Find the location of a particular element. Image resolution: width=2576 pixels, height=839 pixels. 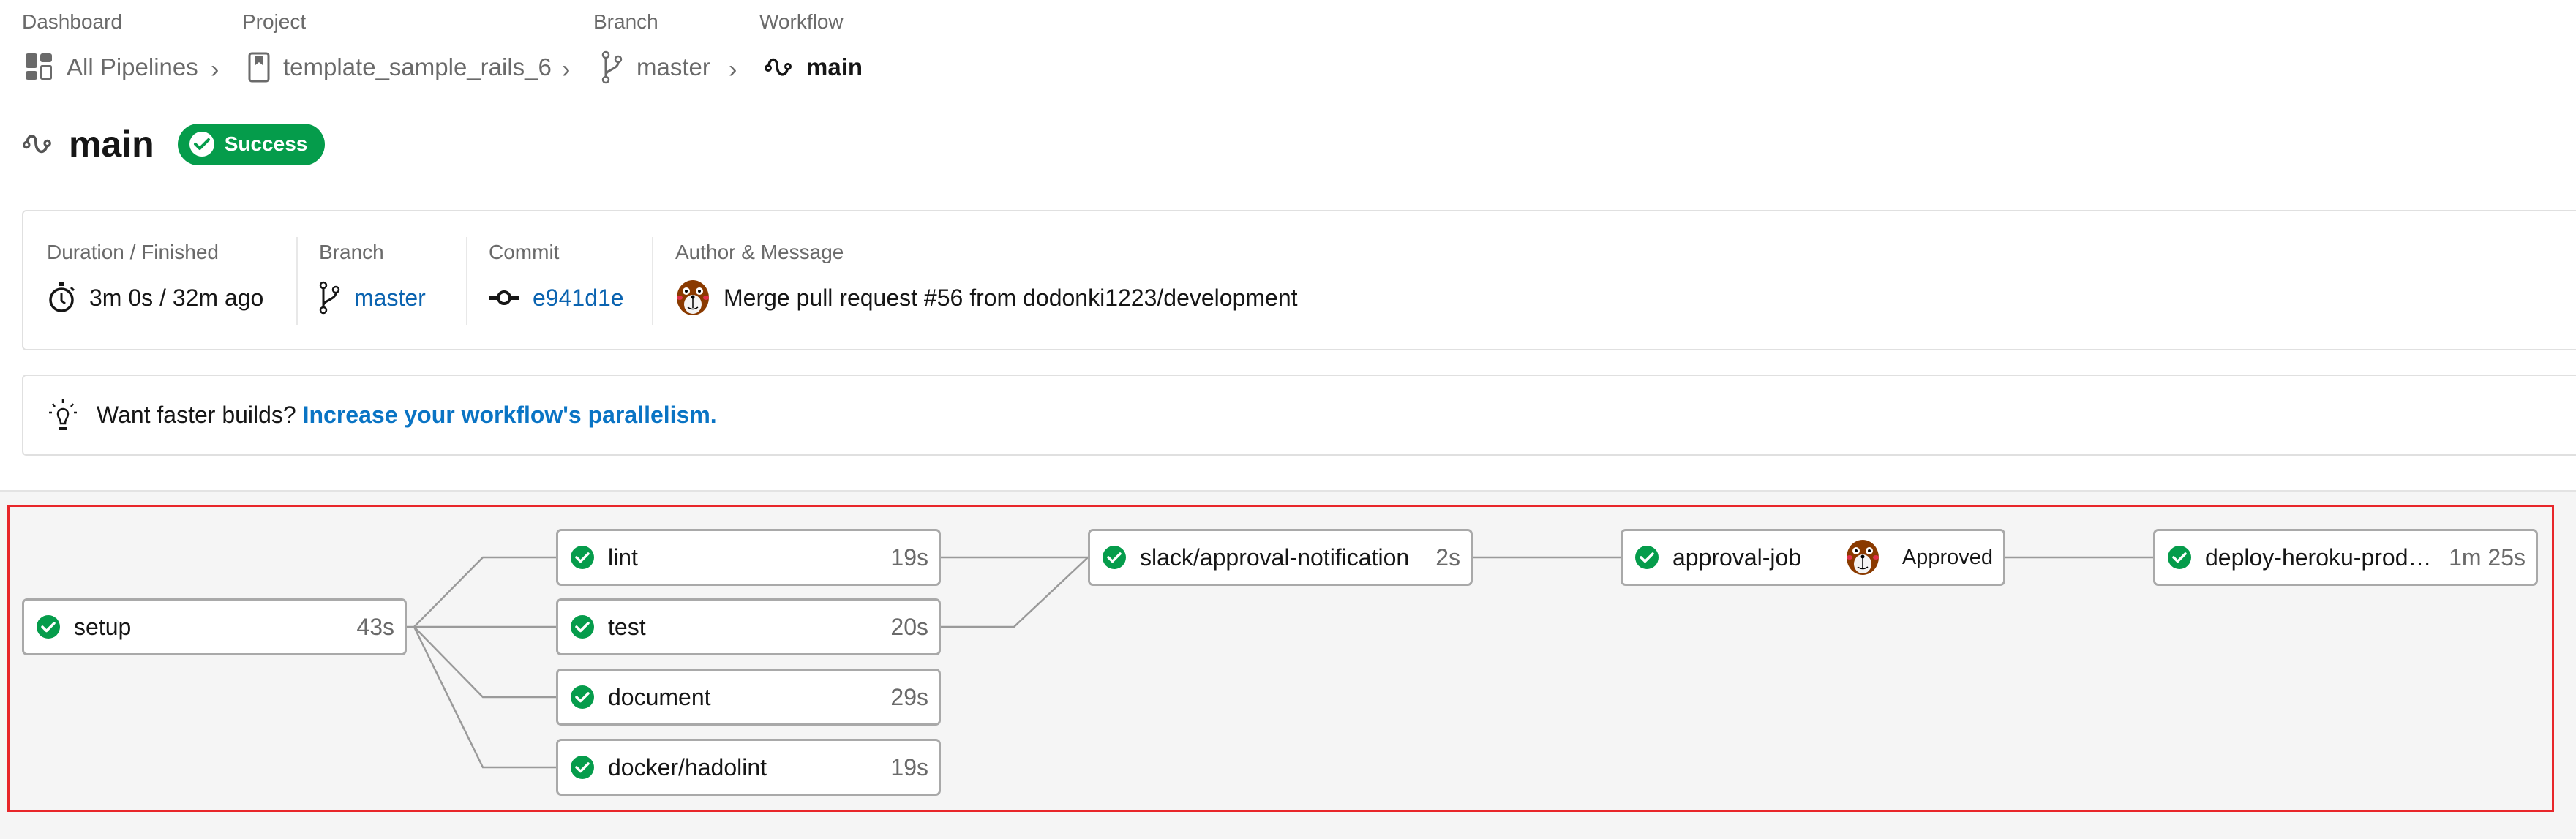

job-name: test is located at coordinates (627, 626).